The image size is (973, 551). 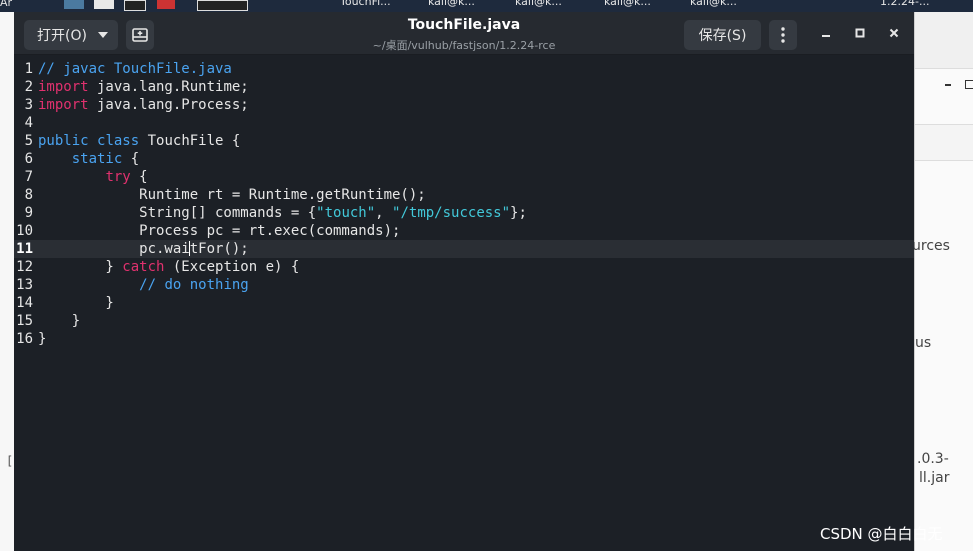 What do you see at coordinates (783, 35) in the screenshot?
I see `main-menu-button` at bounding box center [783, 35].